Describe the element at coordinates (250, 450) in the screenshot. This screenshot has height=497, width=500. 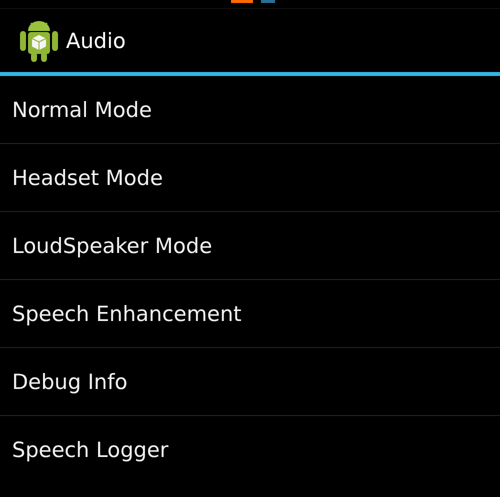
I see `menu-item: Speech Logger` at that location.